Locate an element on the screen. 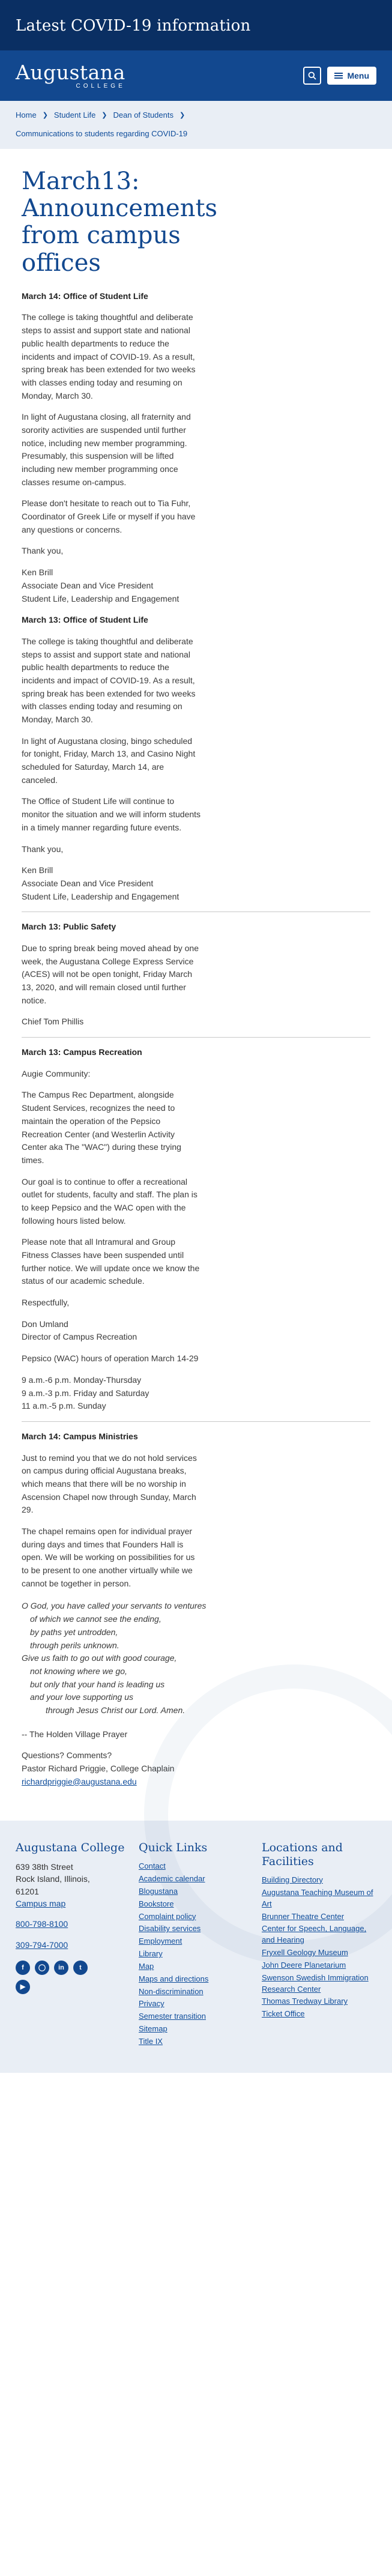 Image resolution: width=392 pixels, height=2576 pixels. covid-banner: Latest COVID-19 information is located at coordinates (196, 25).